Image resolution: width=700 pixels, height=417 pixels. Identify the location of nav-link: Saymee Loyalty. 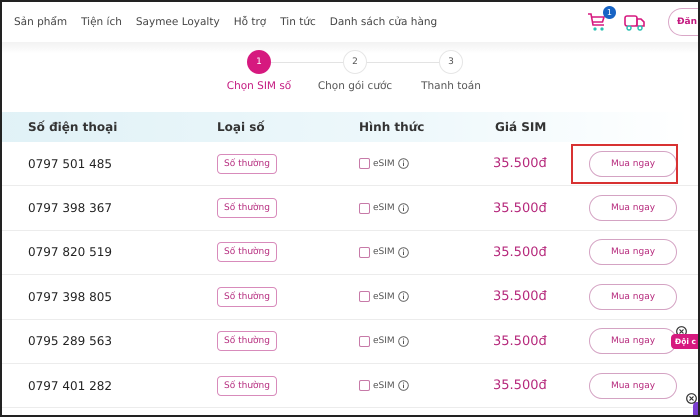
(178, 22).